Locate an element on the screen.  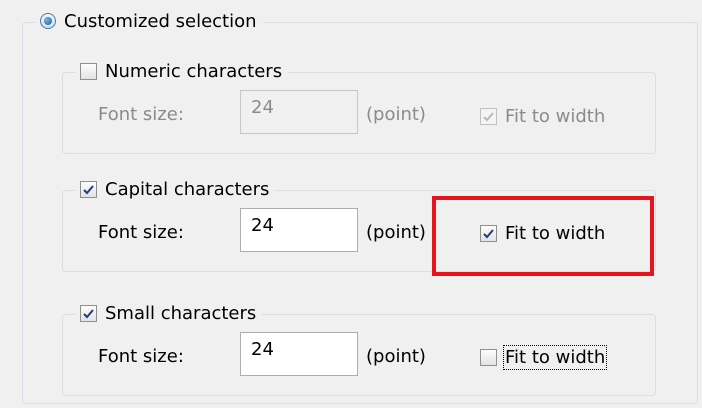
small-font-size-label: Font size: is located at coordinates (141, 356).